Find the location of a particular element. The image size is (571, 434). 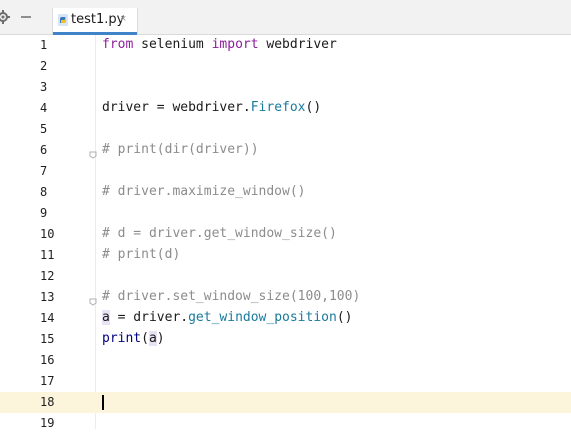

code-token: # driver.set_window_size(100,100) is located at coordinates (231, 296).